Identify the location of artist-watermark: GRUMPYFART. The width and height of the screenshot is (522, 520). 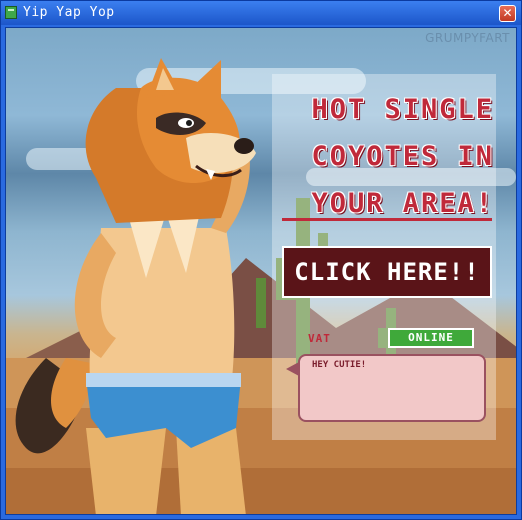
(467, 38).